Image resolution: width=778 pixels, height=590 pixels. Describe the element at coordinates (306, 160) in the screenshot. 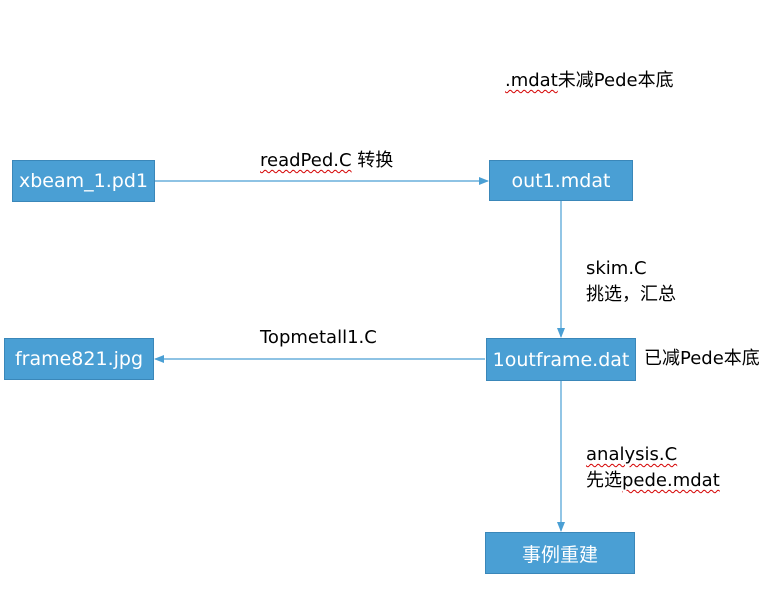

I see `edge-readped-name: readPed.C` at that location.